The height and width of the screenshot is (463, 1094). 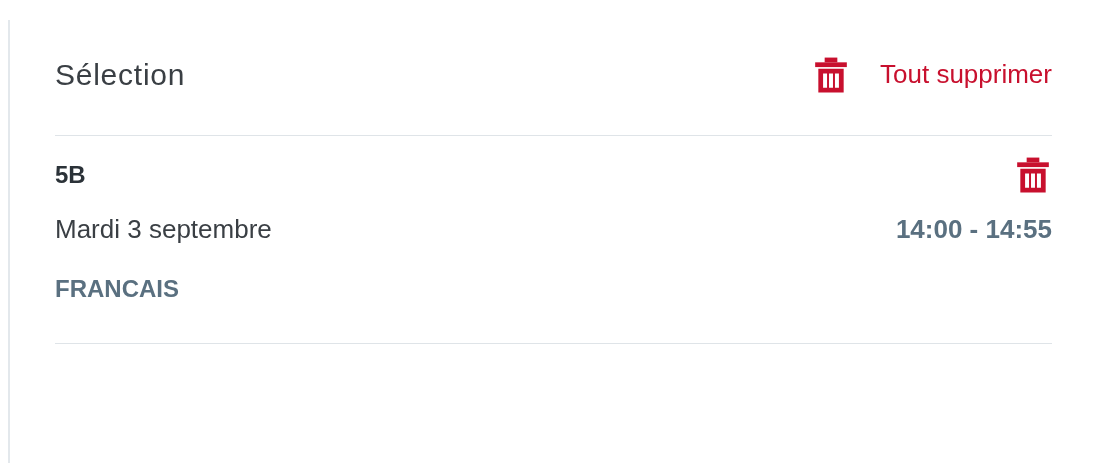 I want to click on clear-all-button: Tout supprimer, so click(x=932, y=74).